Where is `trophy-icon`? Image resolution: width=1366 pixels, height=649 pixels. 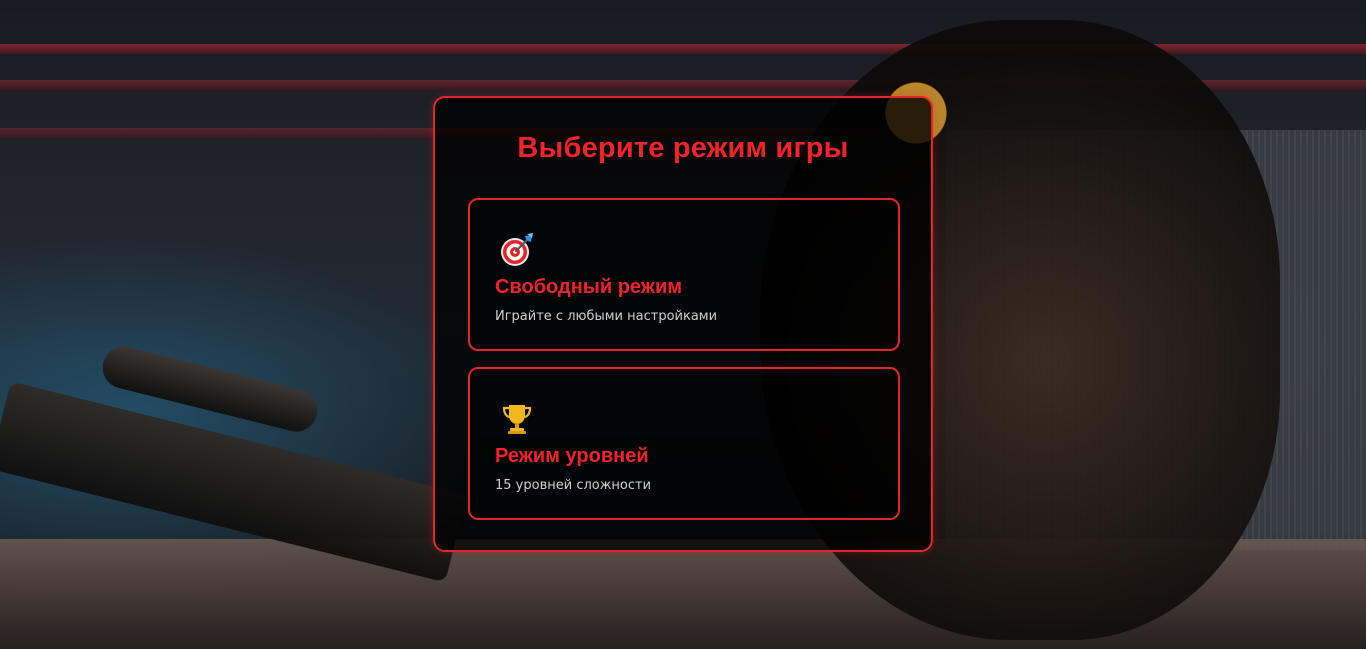 trophy-icon is located at coordinates (517, 419).